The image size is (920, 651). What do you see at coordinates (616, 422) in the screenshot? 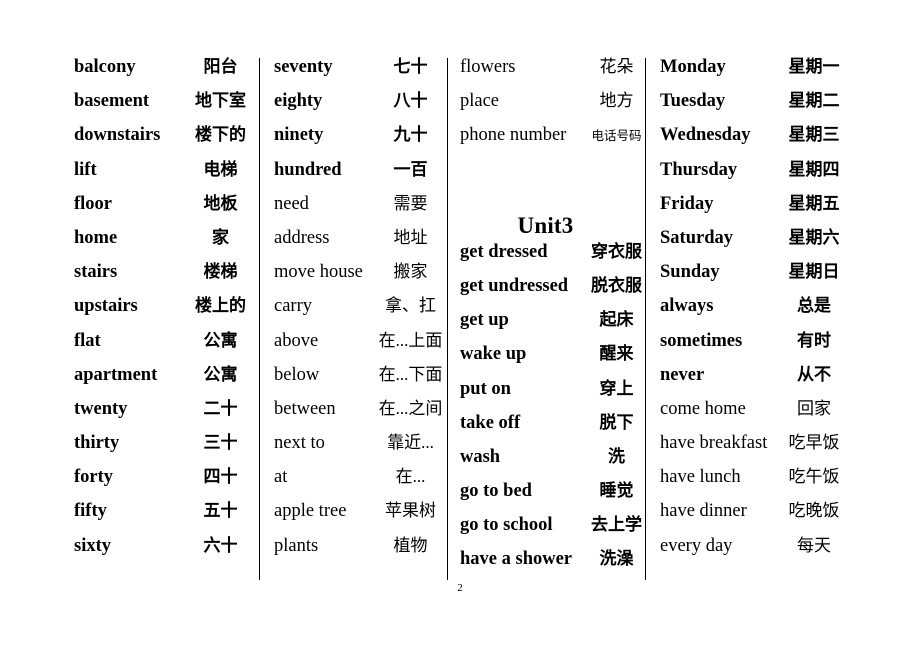
I see `vocabulary-gloss: 脱下` at bounding box center [616, 422].